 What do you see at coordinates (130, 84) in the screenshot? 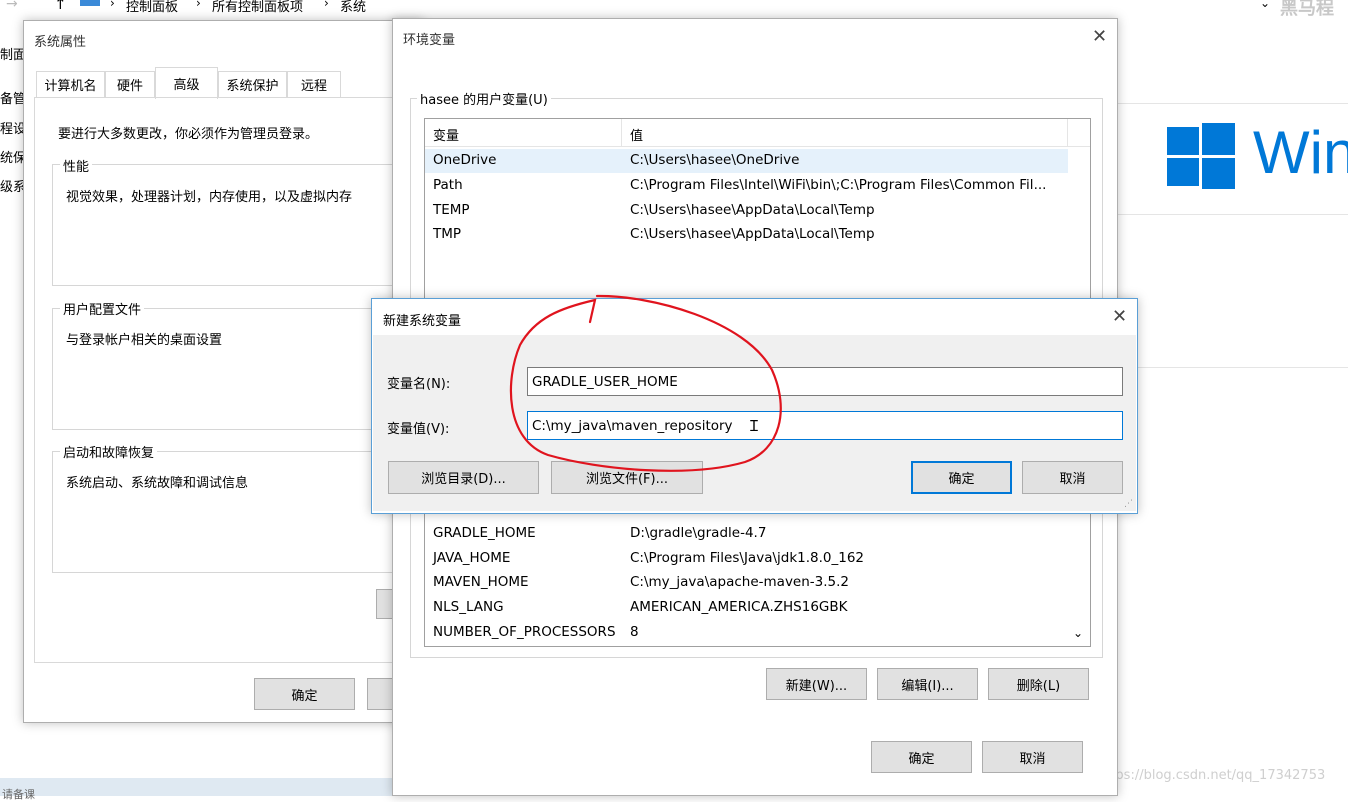
I see `tab-hardware: 硬件` at bounding box center [130, 84].